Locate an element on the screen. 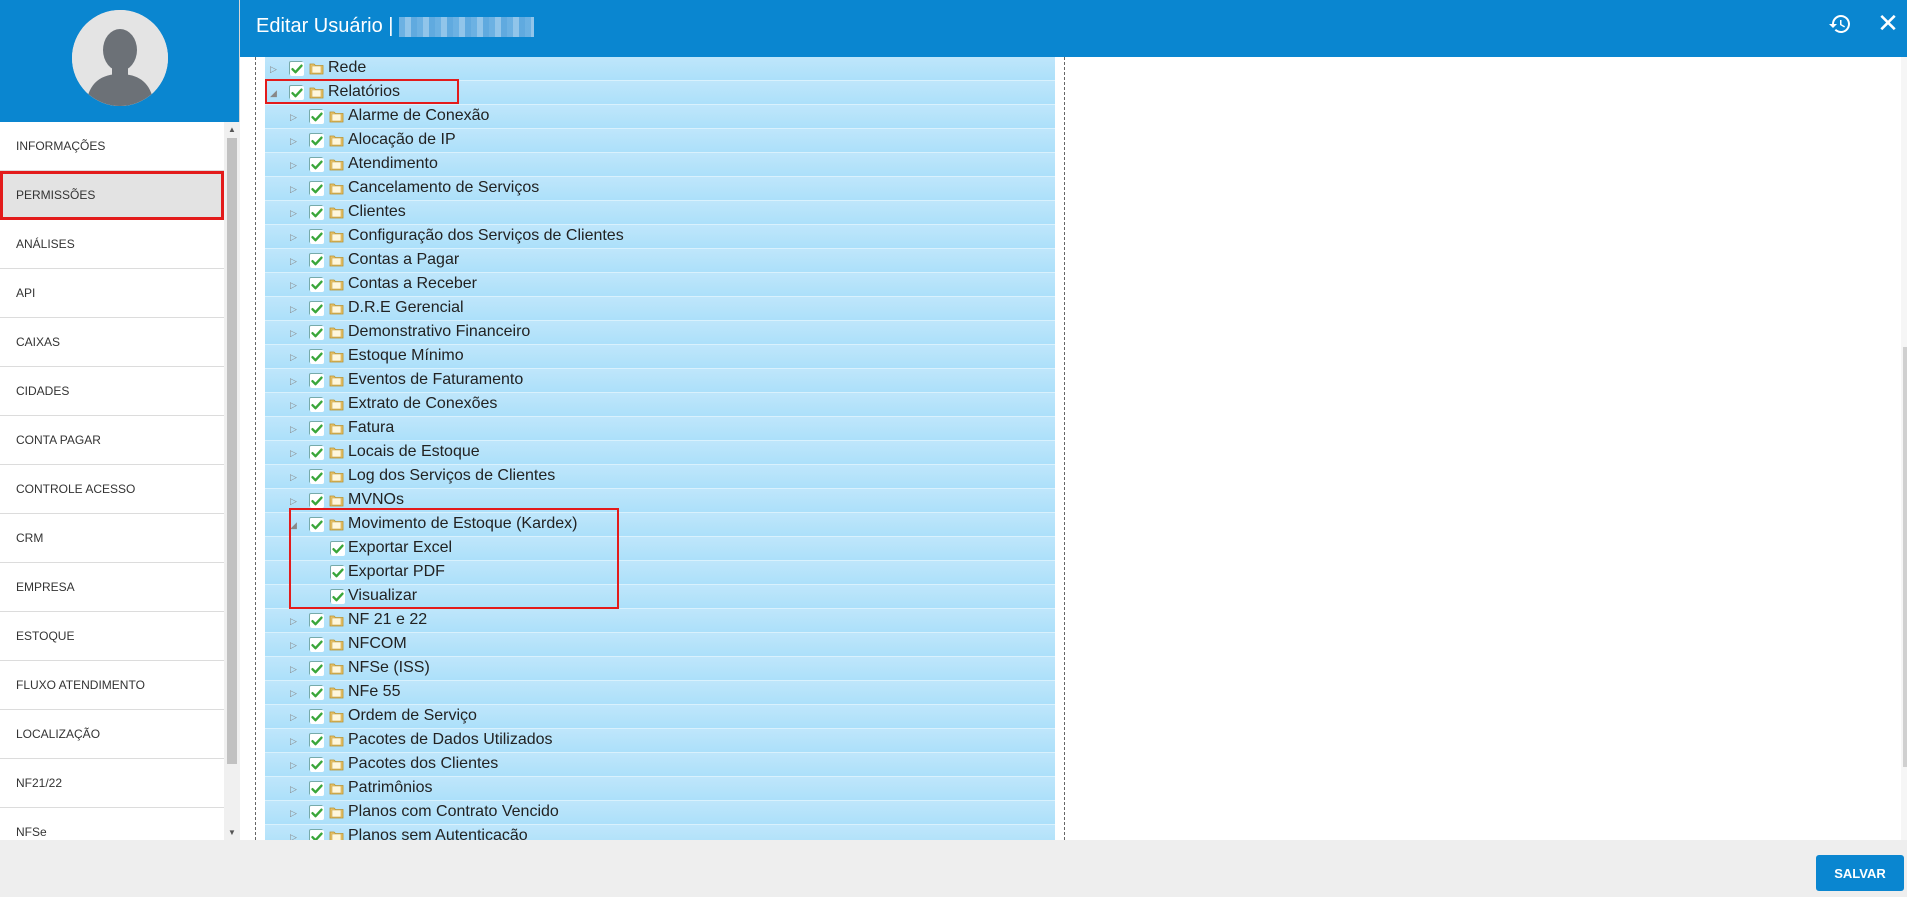 The image size is (1907, 897). tree-row: ▷ Planos sem Autenticação is located at coordinates (660, 832).